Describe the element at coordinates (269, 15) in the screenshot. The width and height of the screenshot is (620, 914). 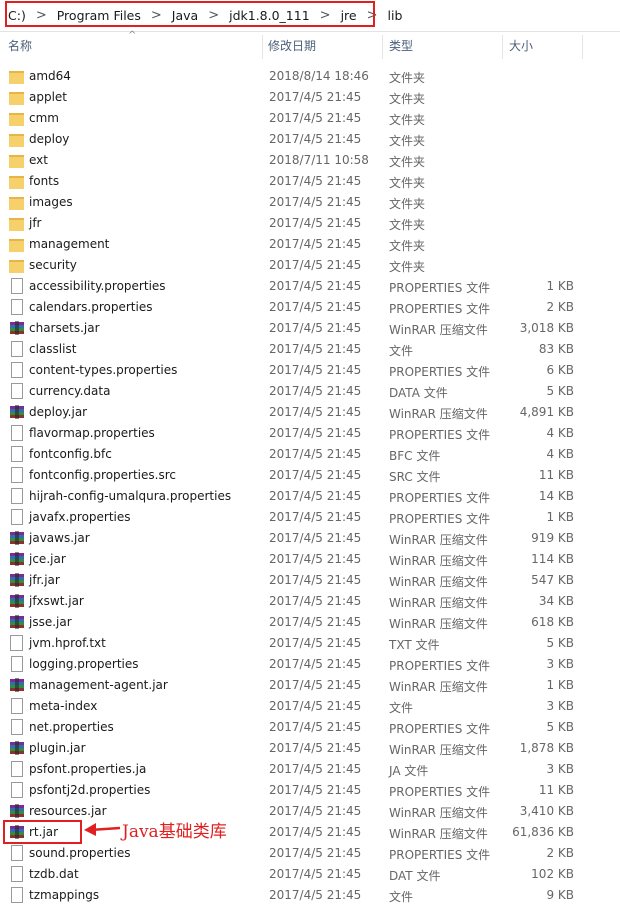
I see `breadcrumb-item: jdk1.8.0_111` at that location.